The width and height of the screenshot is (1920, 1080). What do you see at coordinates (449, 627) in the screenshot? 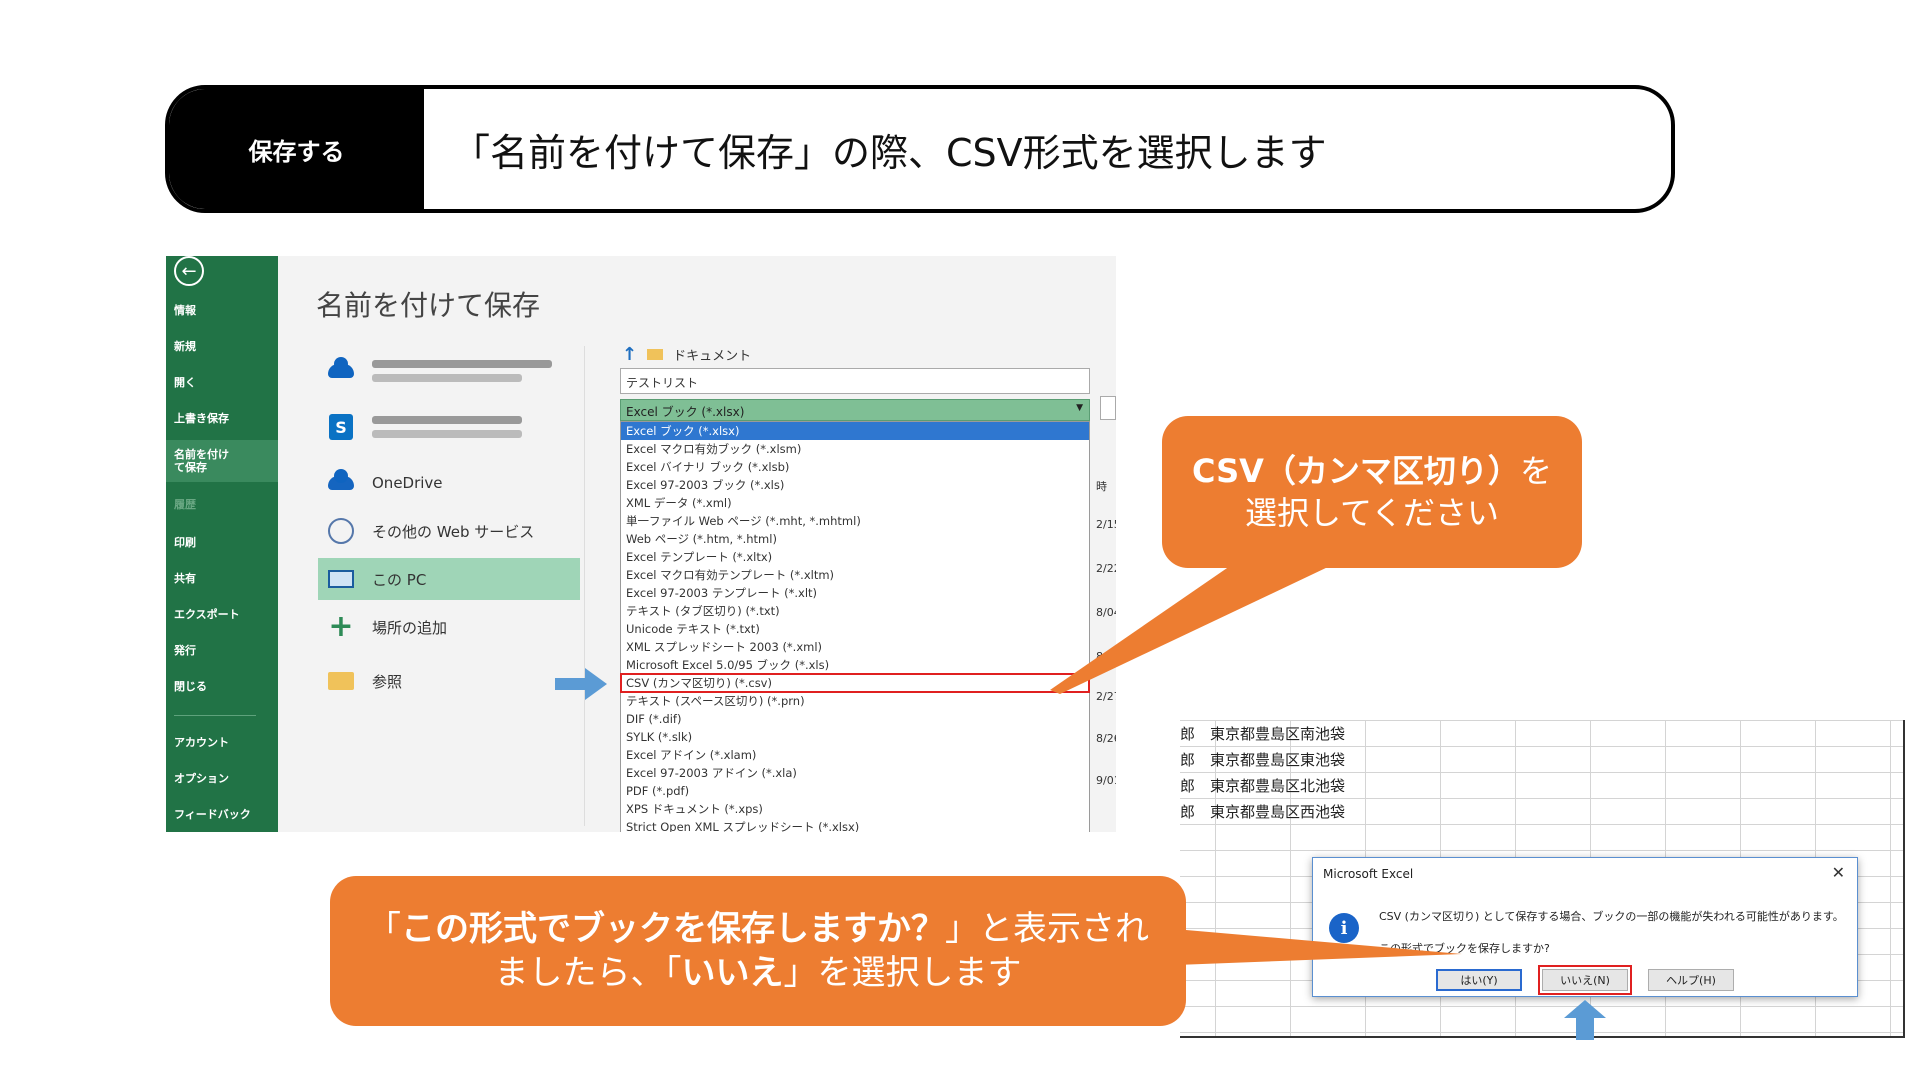
I see `location-add-place: + 場所の追加` at bounding box center [449, 627].